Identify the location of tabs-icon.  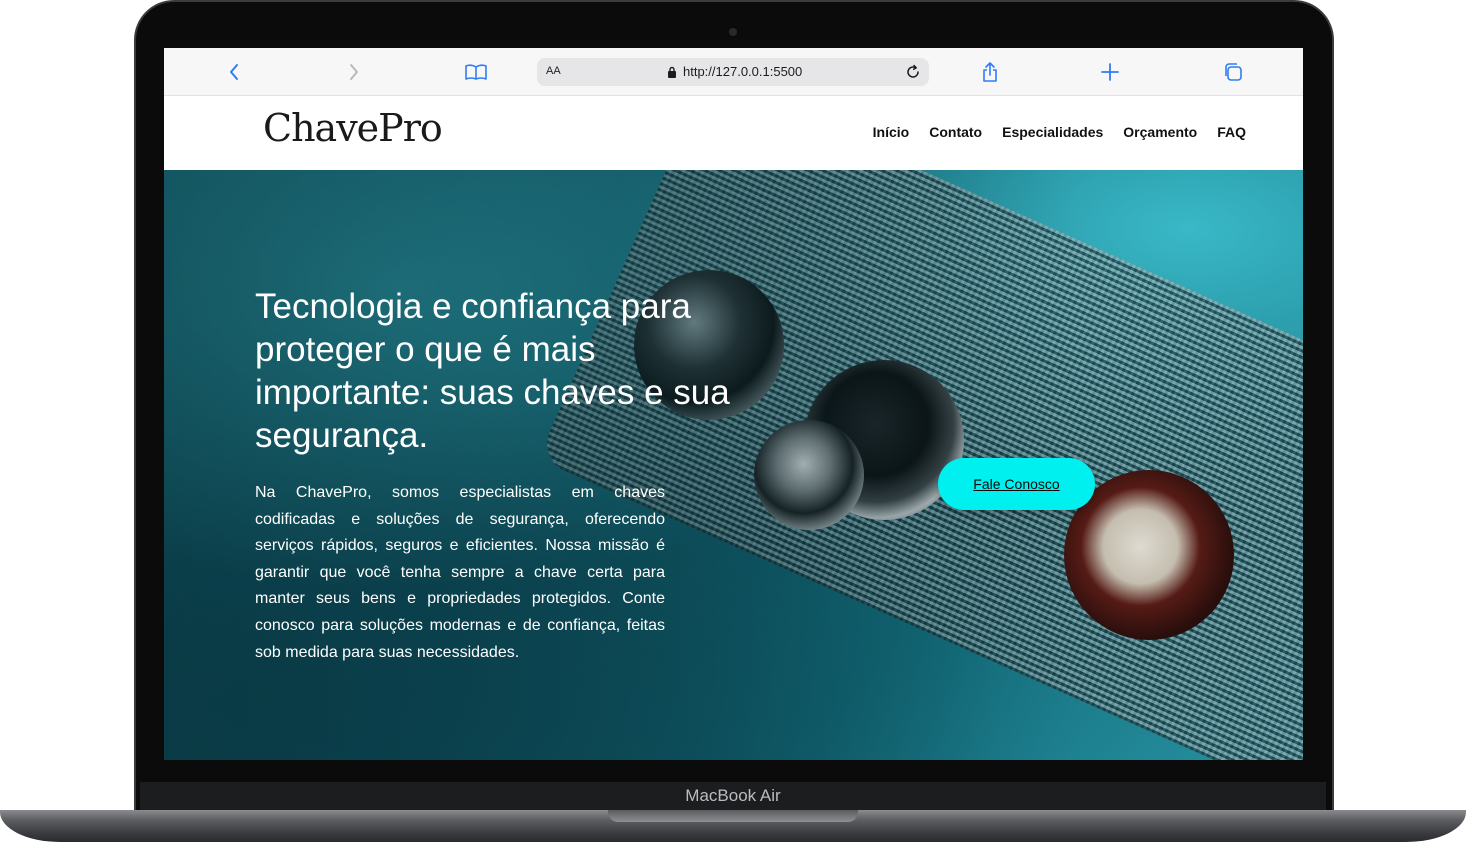
(1233, 72).